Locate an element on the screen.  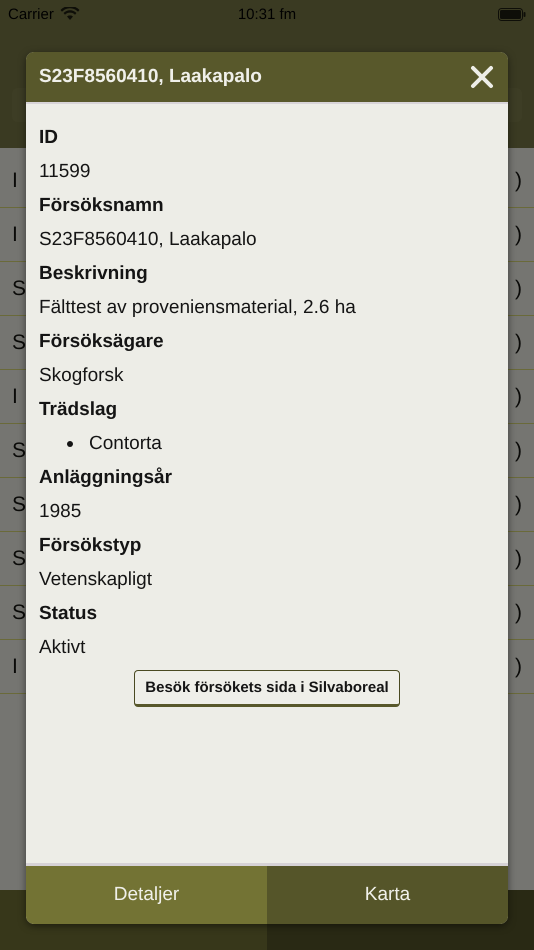
field-label: ID is located at coordinates (49, 138).